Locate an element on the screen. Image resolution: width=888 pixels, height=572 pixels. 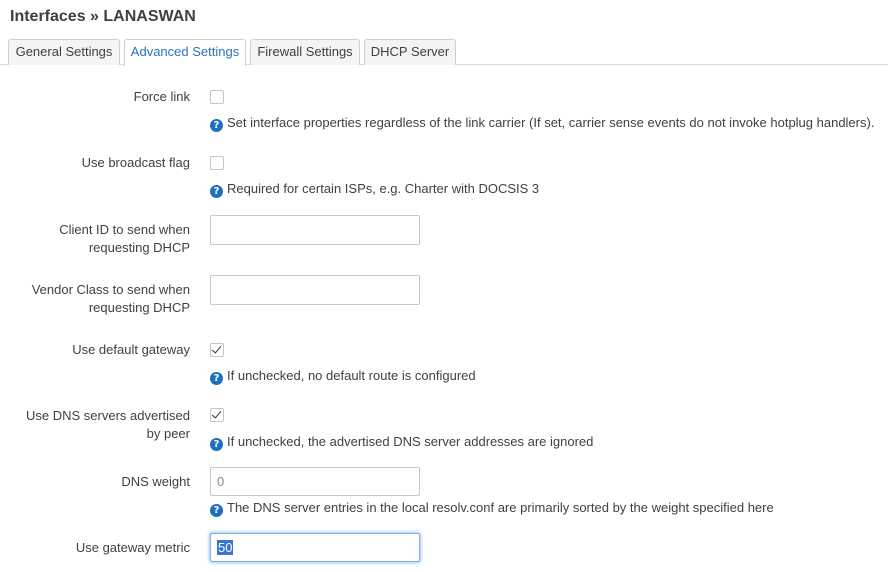
client-id-label-line2: requesting DHCP is located at coordinates (139, 247).